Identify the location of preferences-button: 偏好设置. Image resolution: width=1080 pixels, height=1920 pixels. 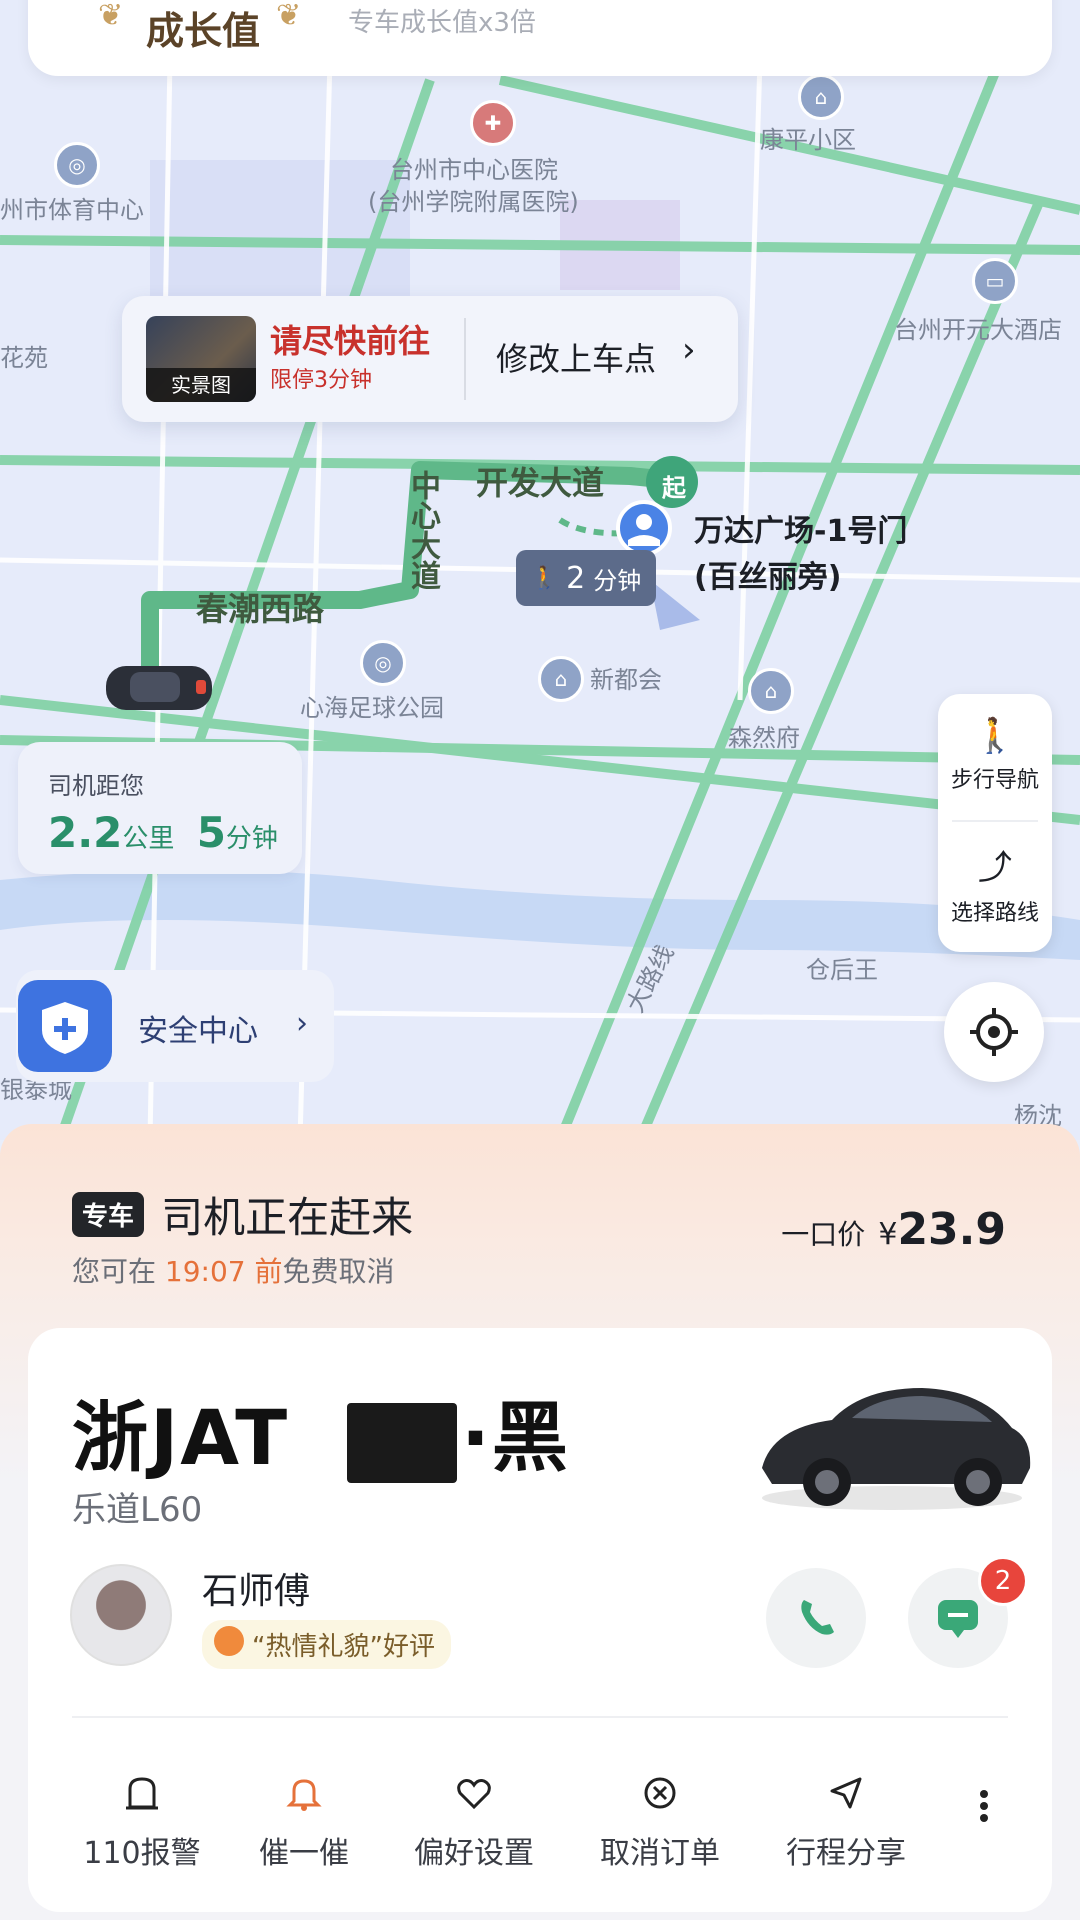
(474, 1820).